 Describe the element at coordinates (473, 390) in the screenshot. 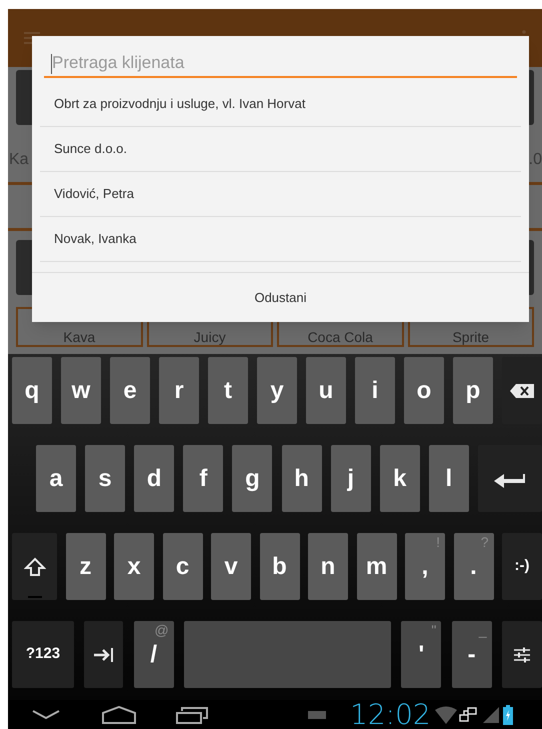

I see `key: p` at that location.